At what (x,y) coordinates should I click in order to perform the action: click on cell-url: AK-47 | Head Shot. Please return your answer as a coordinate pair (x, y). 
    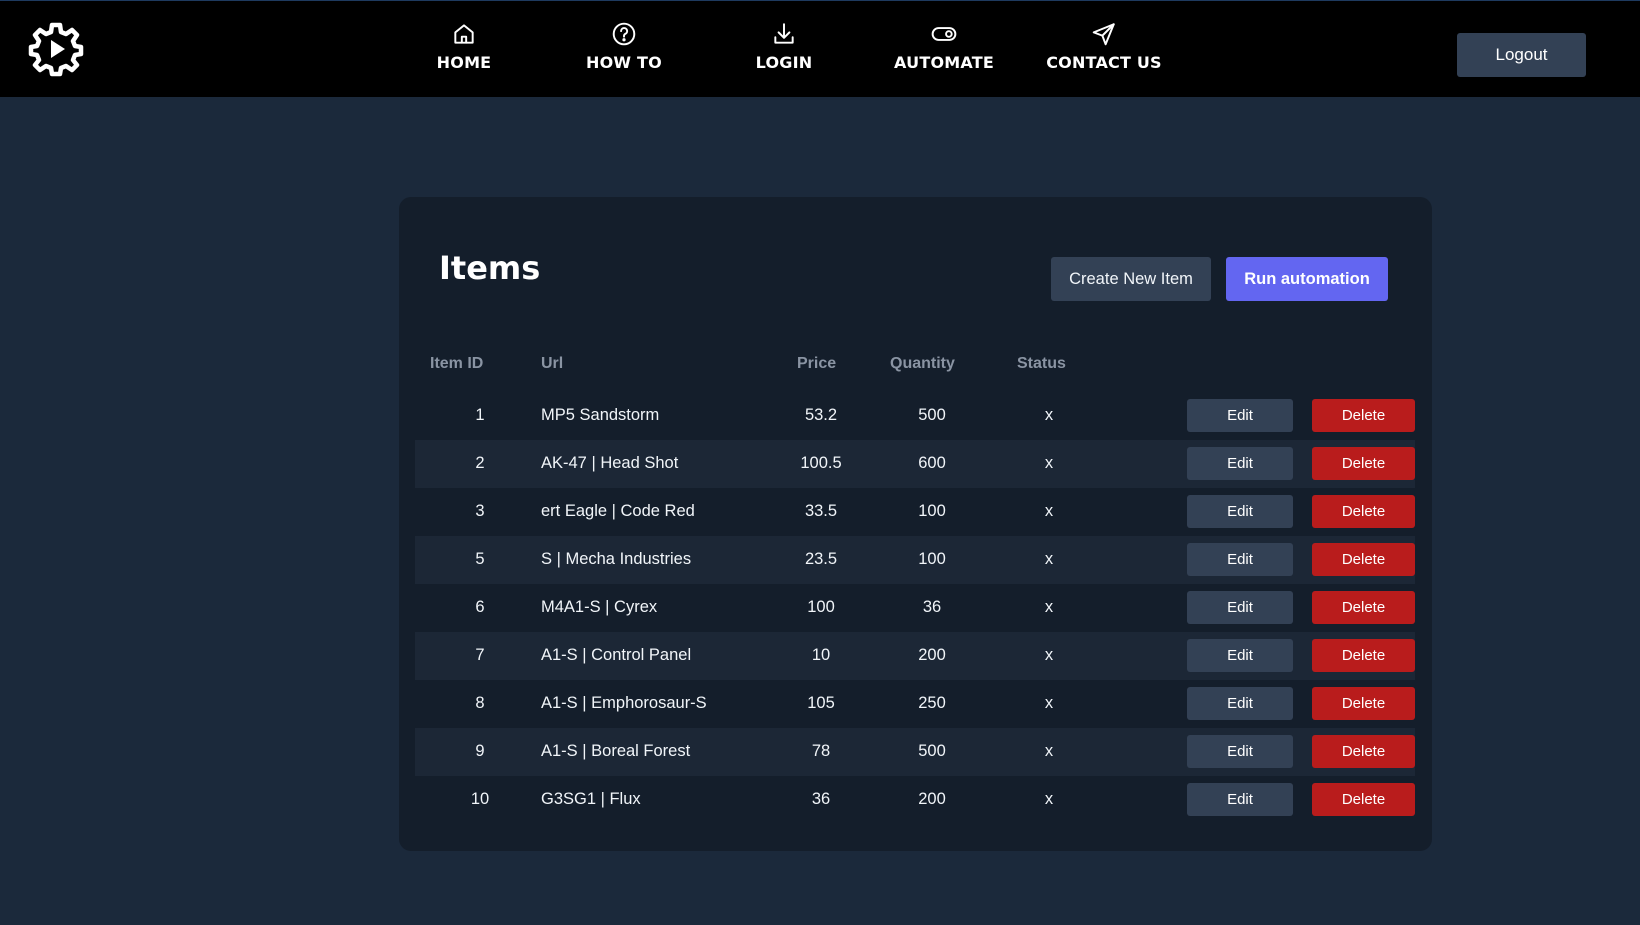
    Looking at the image, I should click on (610, 463).